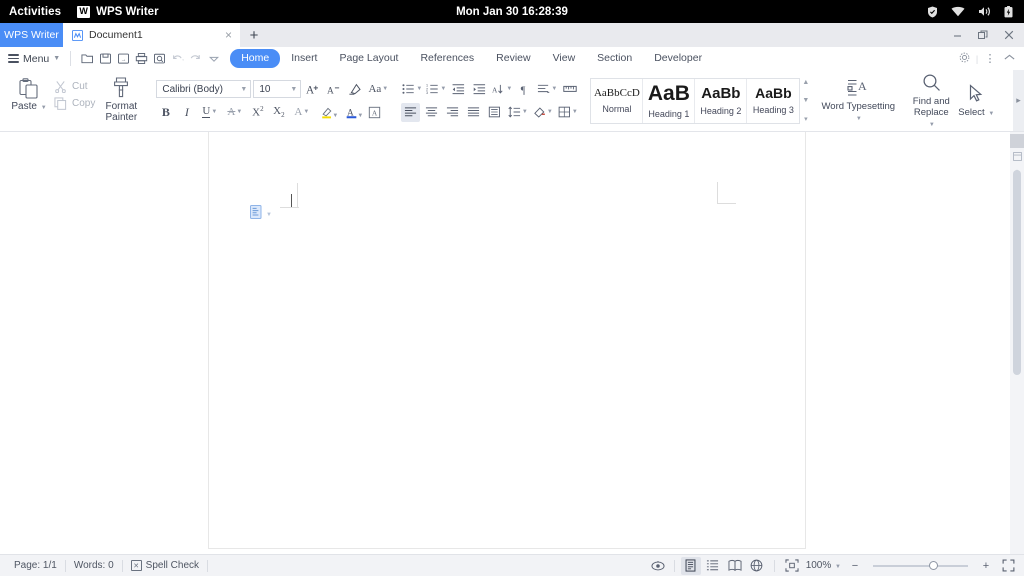  What do you see at coordinates (976, 101) in the screenshot?
I see `select-button: Select ▼` at bounding box center [976, 101].